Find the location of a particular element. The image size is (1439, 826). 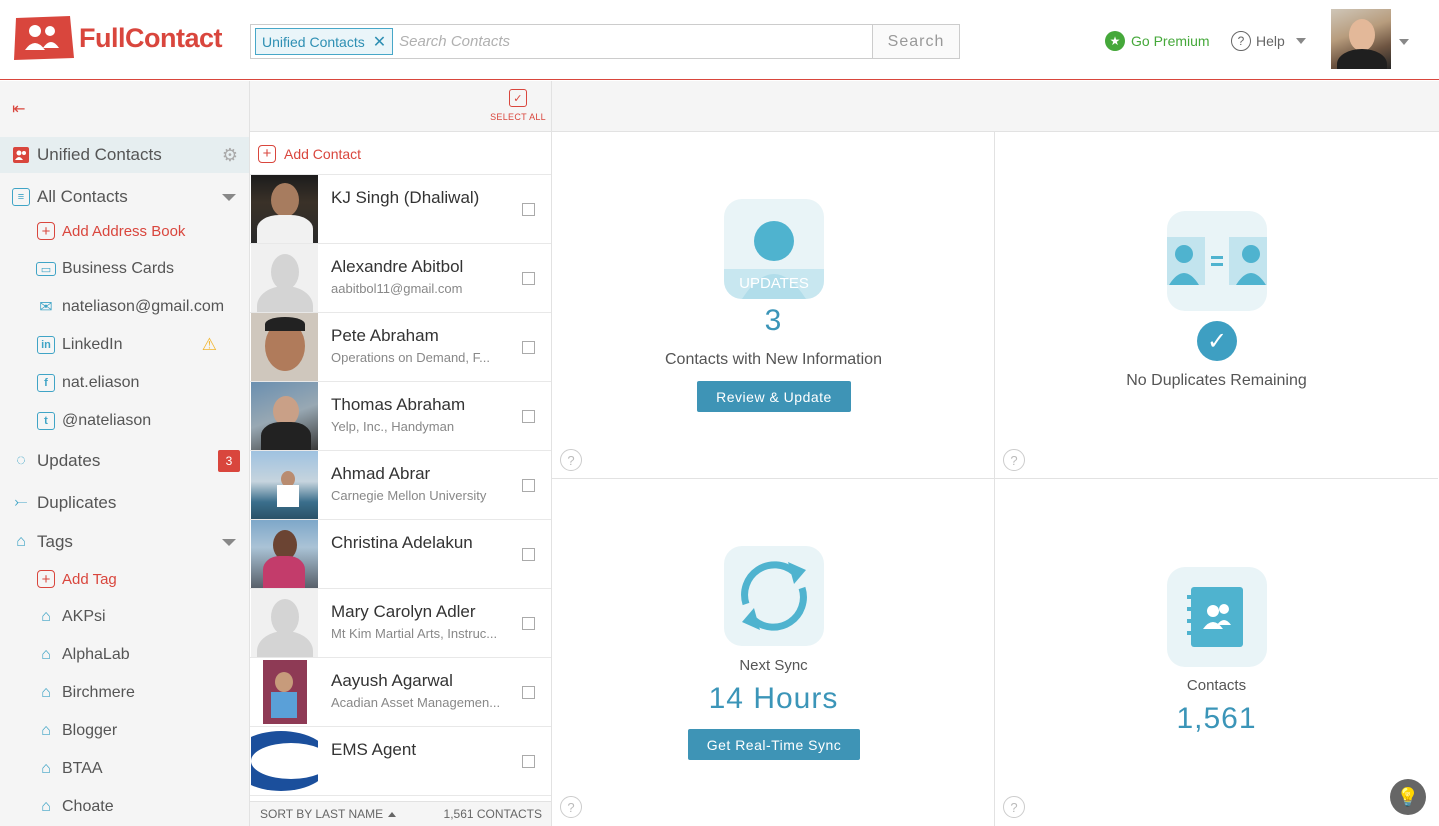

collapse-sidebar-icon: ⇤ is located at coordinates (18, 109).